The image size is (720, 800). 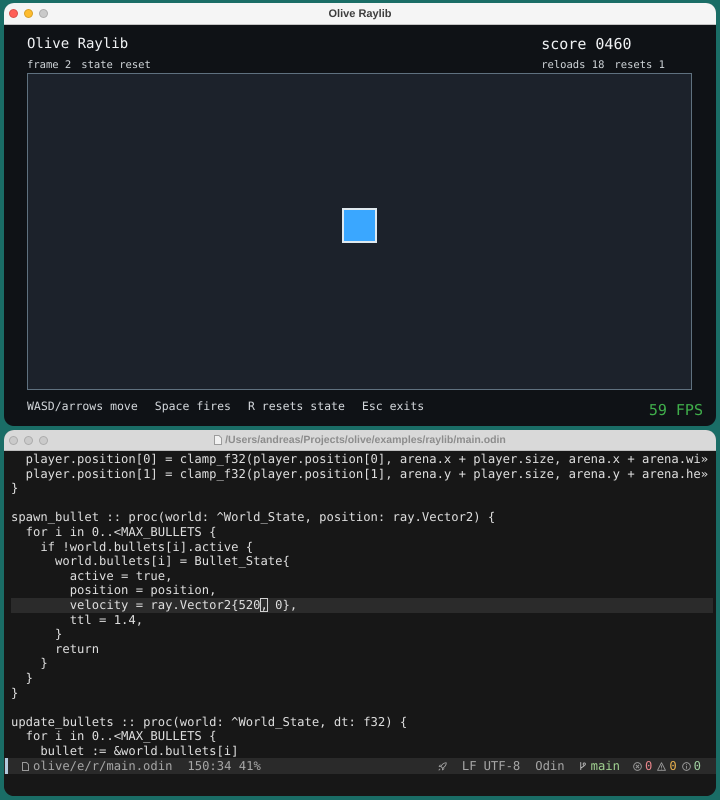 I want to click on info-icon, so click(x=686, y=766).